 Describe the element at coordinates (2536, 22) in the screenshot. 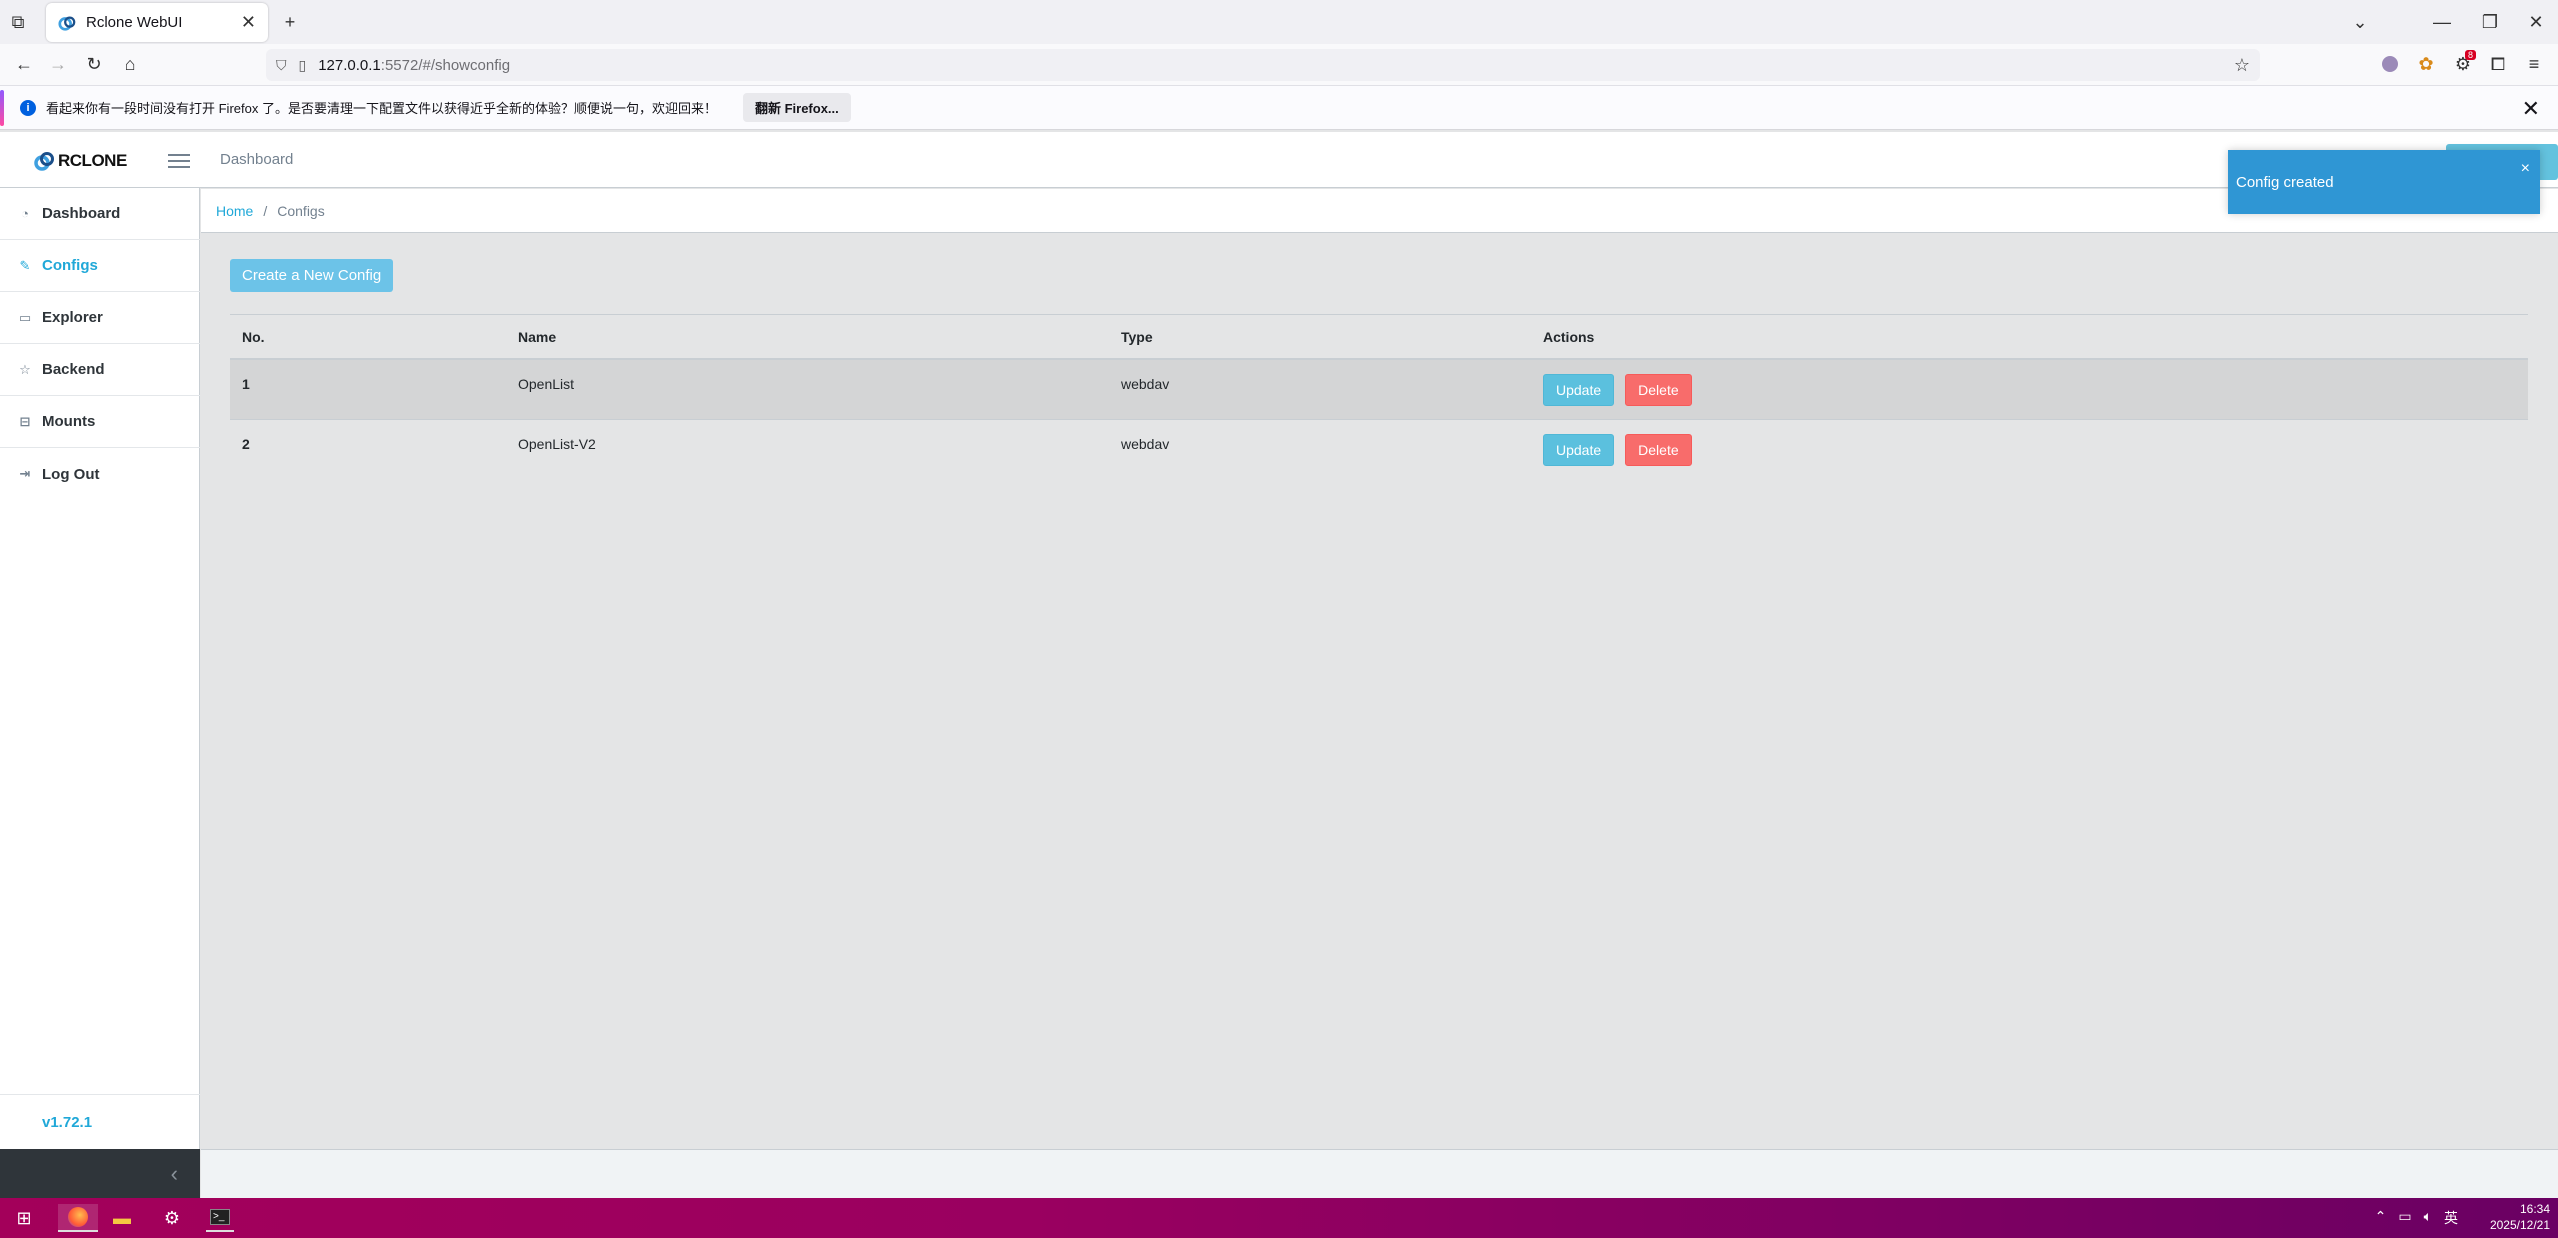

I see `window-close-icon: ✕` at that location.